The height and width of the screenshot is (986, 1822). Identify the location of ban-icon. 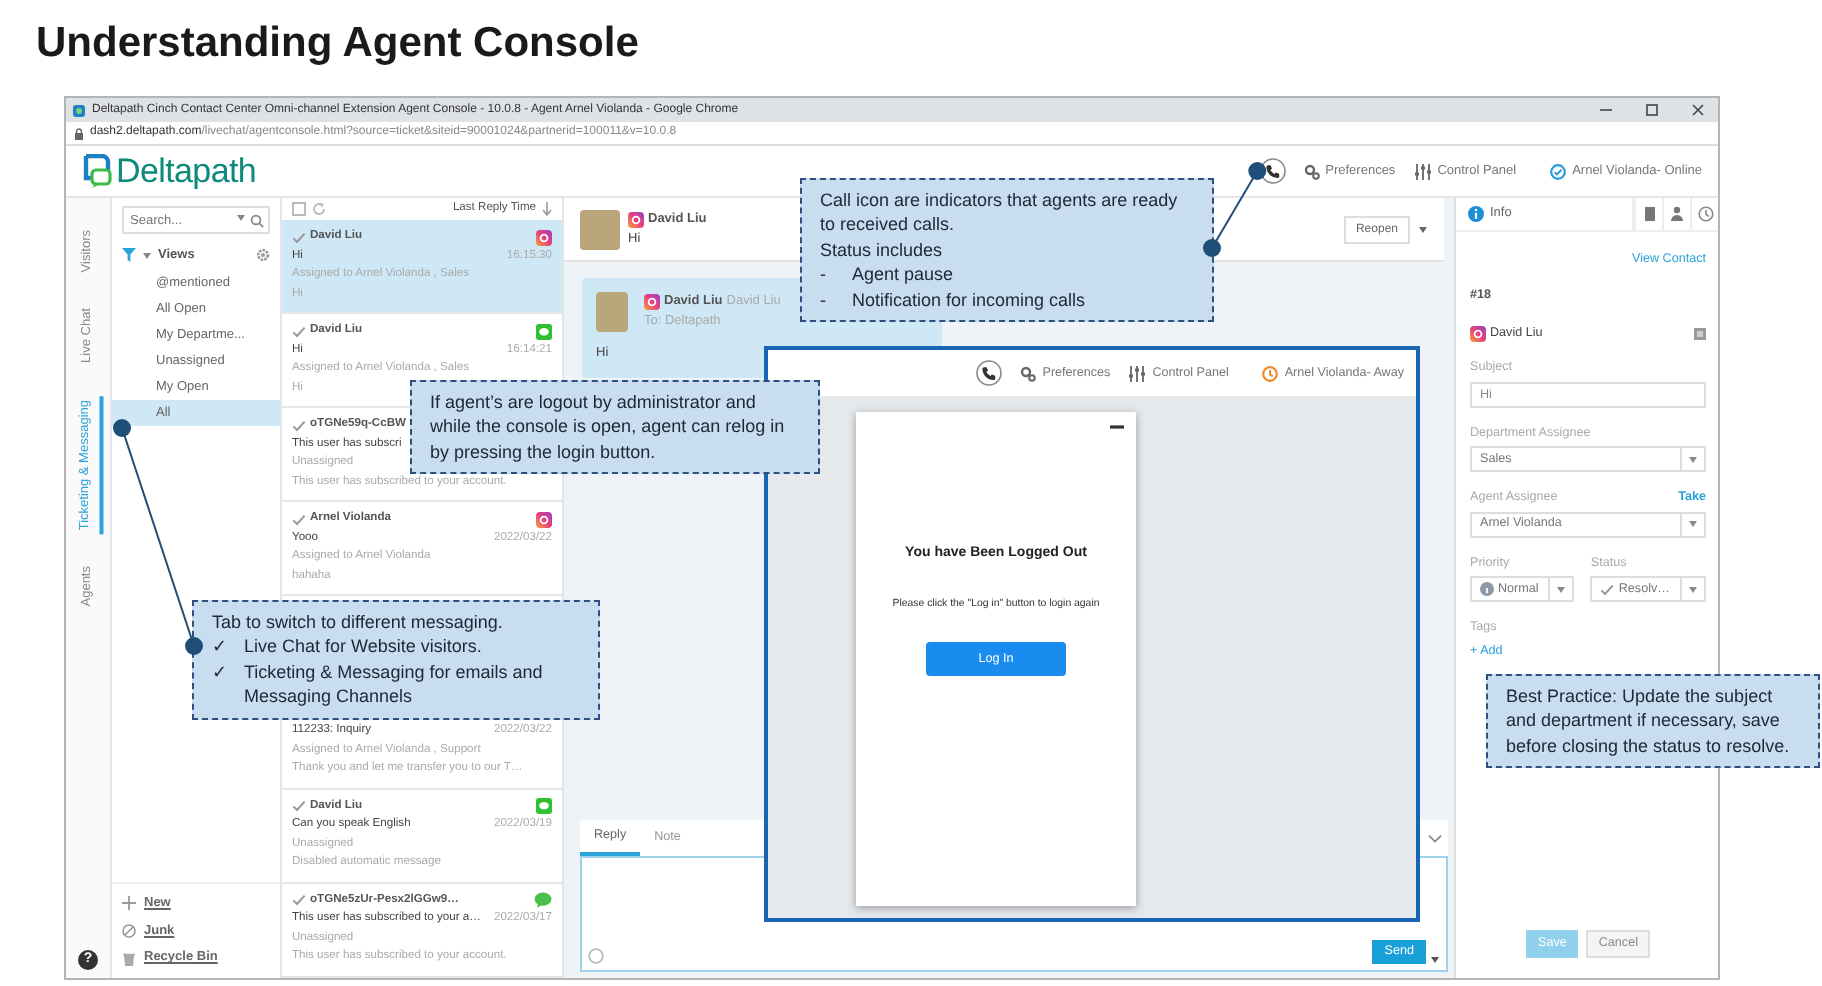
(129, 930).